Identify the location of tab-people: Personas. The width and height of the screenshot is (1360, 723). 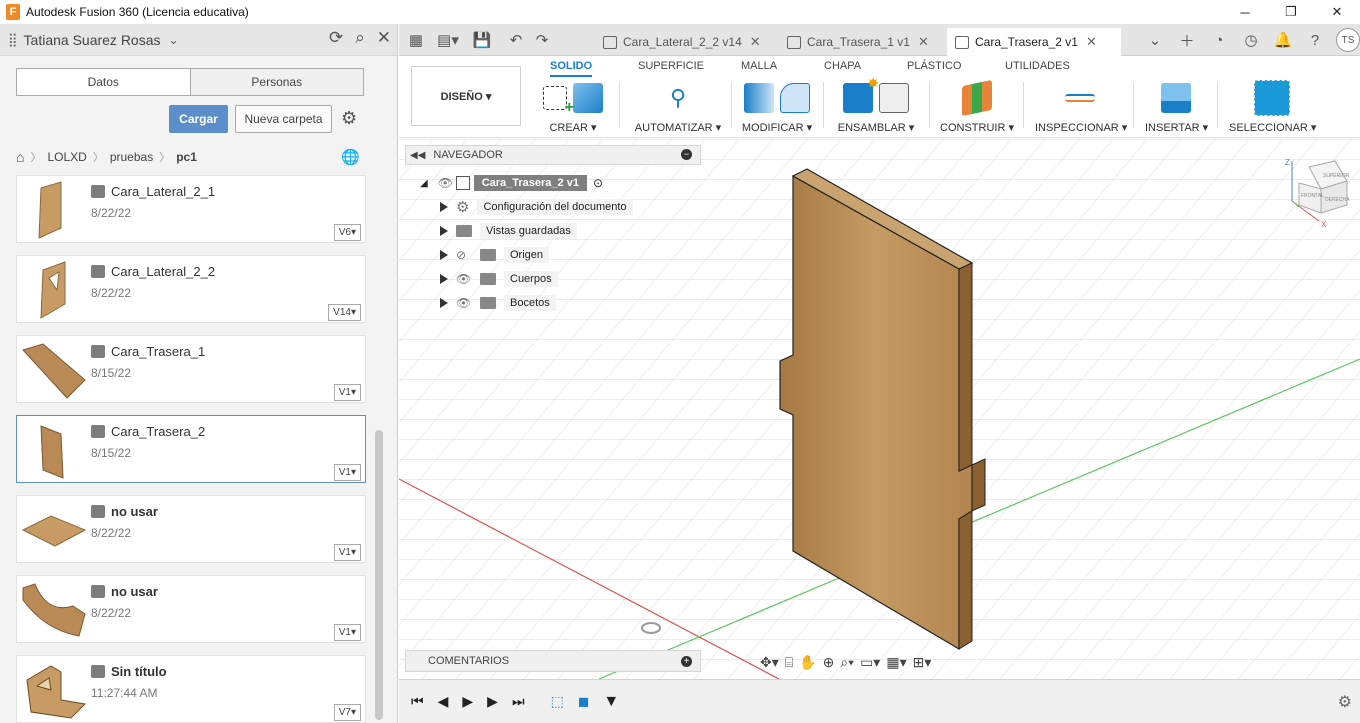
(276, 82).